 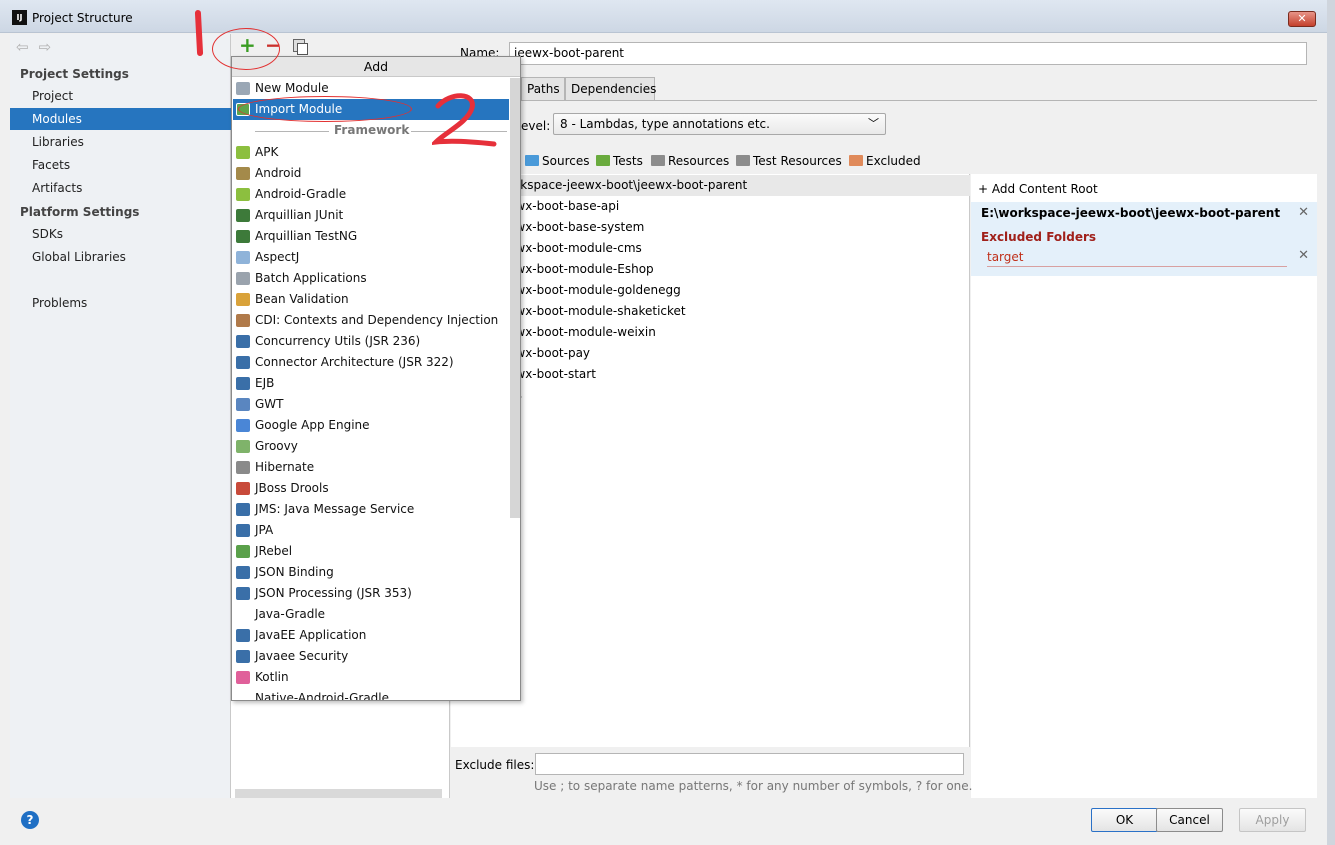 I want to click on ejb-icon, so click(x=243, y=383).